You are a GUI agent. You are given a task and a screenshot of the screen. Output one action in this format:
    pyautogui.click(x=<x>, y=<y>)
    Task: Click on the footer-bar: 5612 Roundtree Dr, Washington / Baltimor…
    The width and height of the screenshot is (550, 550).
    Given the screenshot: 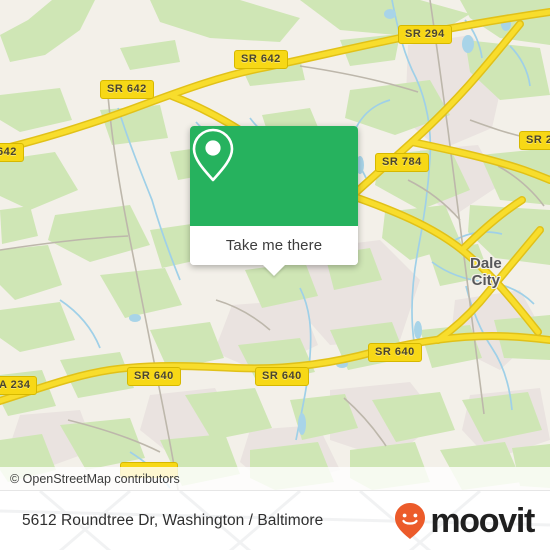 What is the action you would take?
    pyautogui.click(x=275, y=520)
    